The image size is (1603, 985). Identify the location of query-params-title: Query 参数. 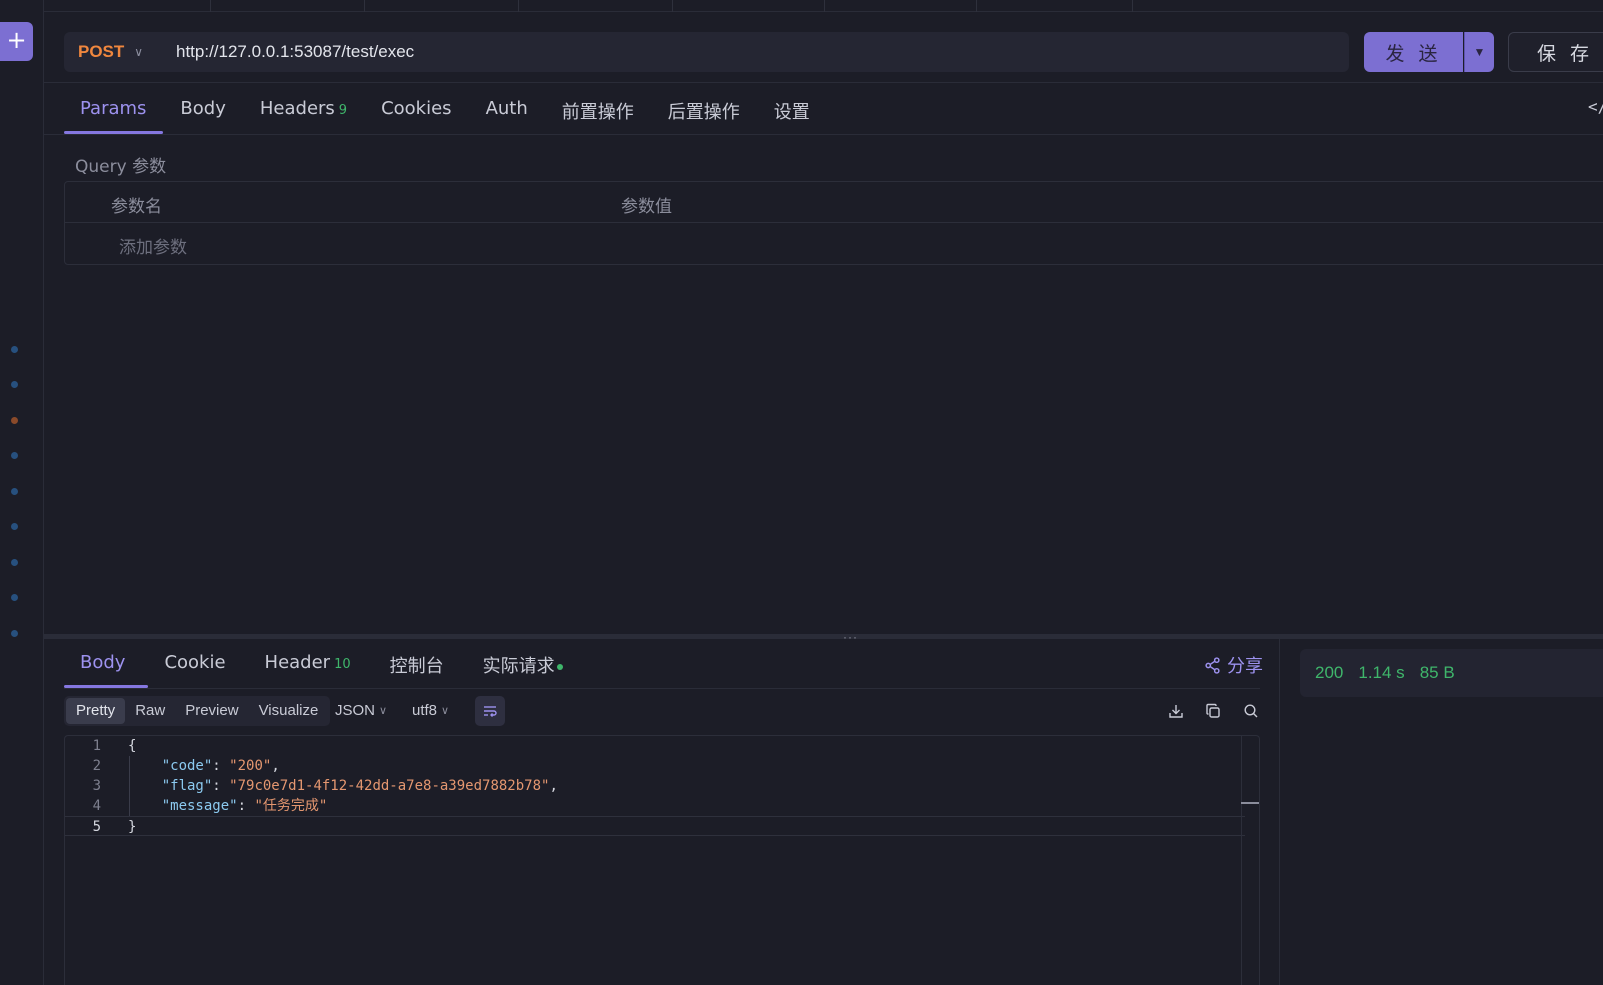
(121, 167).